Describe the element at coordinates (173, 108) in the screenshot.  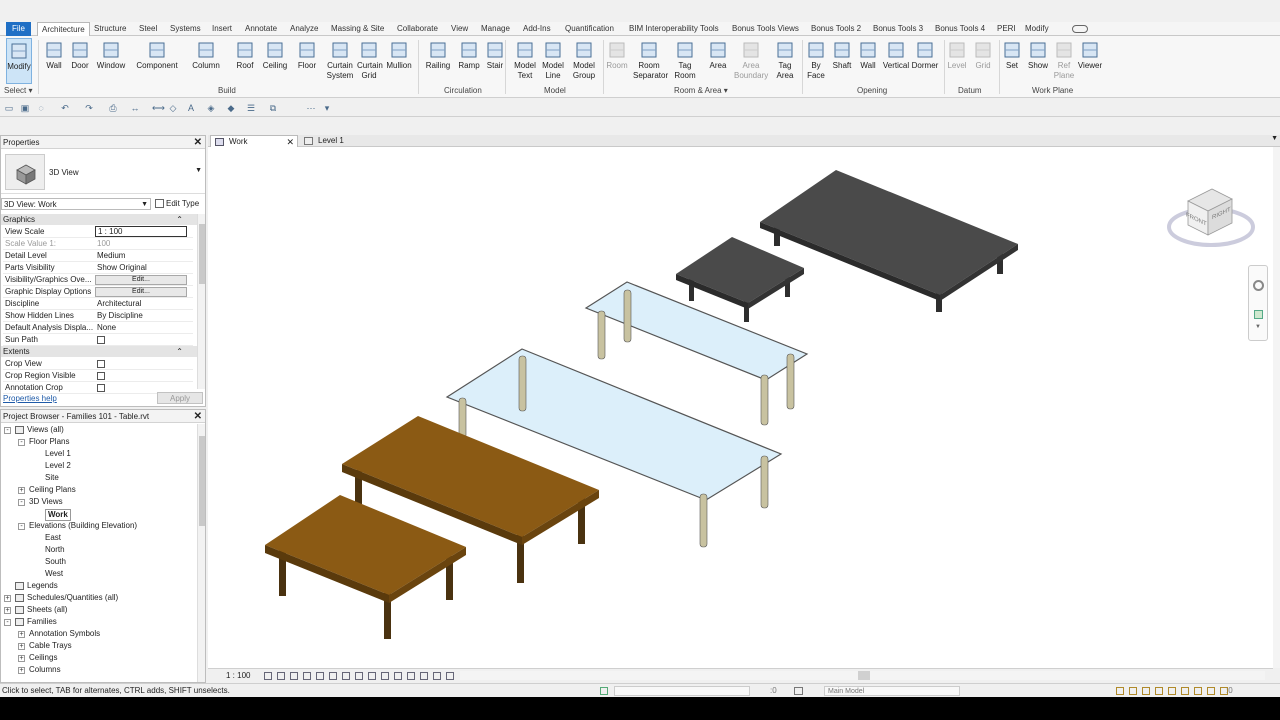
I see `tag-icon: ◇` at that location.